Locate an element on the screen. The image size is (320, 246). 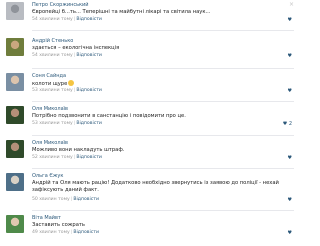
comment-text-body: колоти щуре is located at coordinates (50, 84).